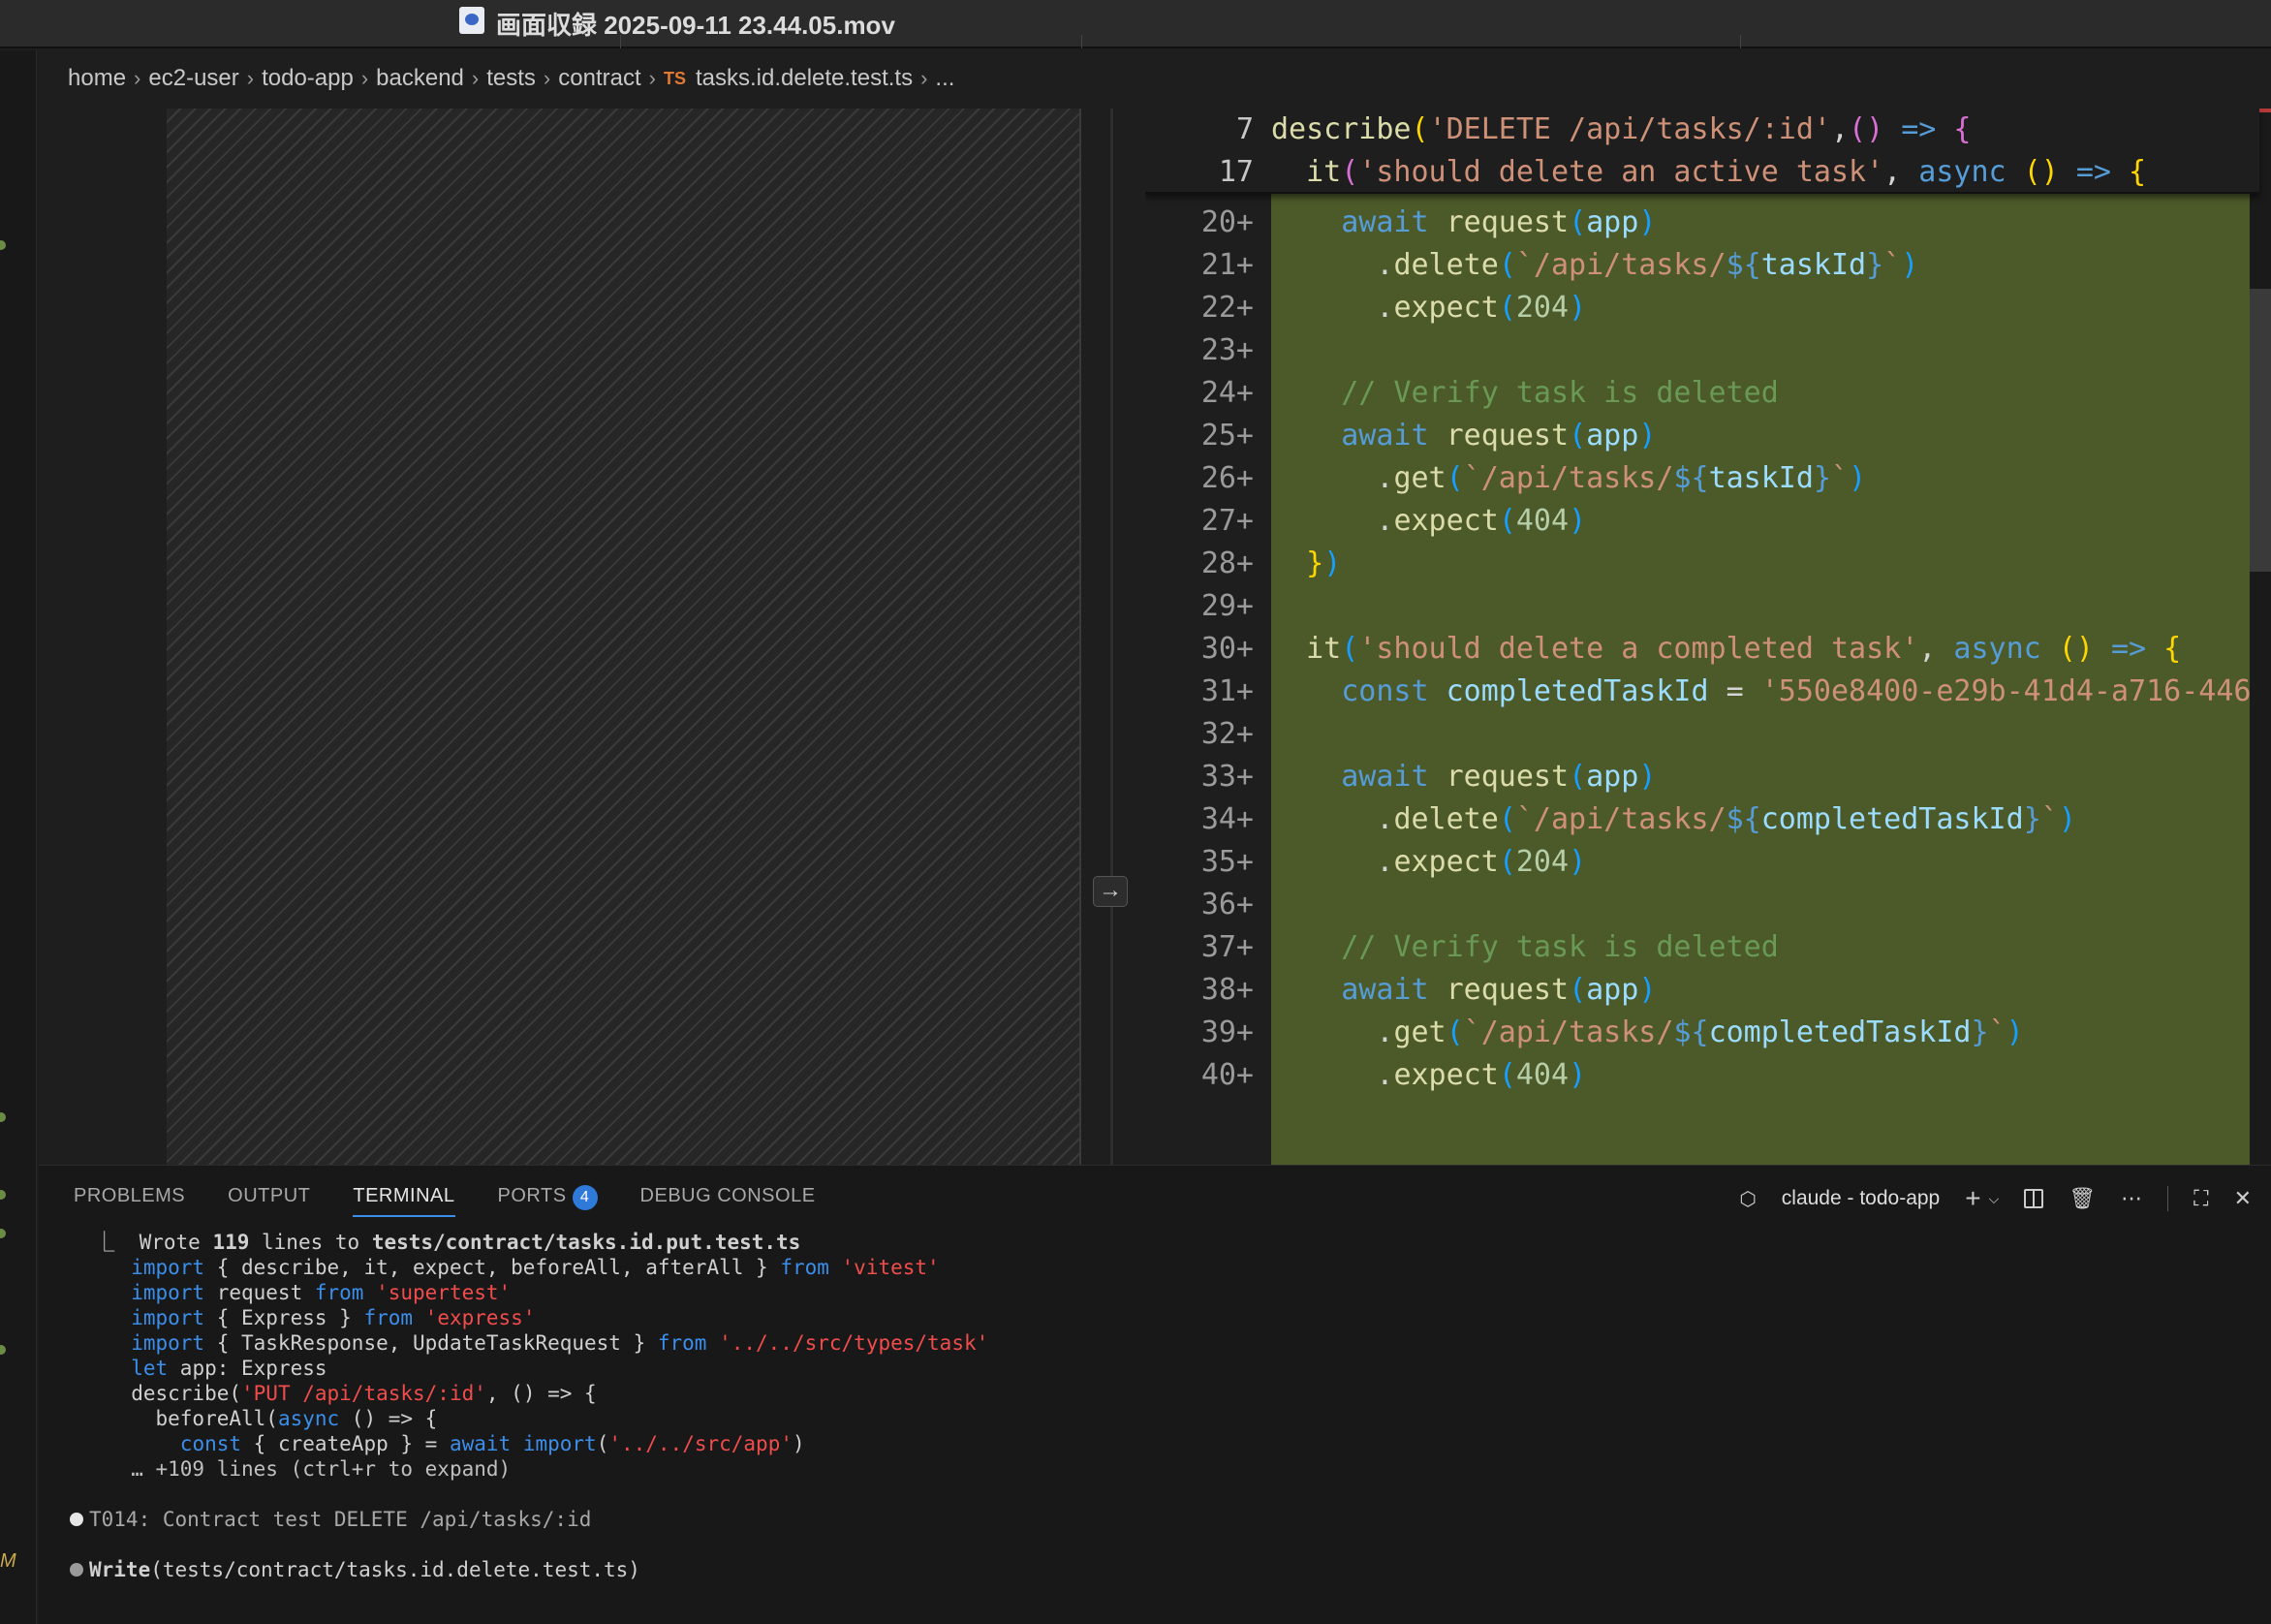 The width and height of the screenshot is (2271, 1624). Describe the element at coordinates (2131, 1198) in the screenshot. I see `more-actions-icon: ⋯` at that location.